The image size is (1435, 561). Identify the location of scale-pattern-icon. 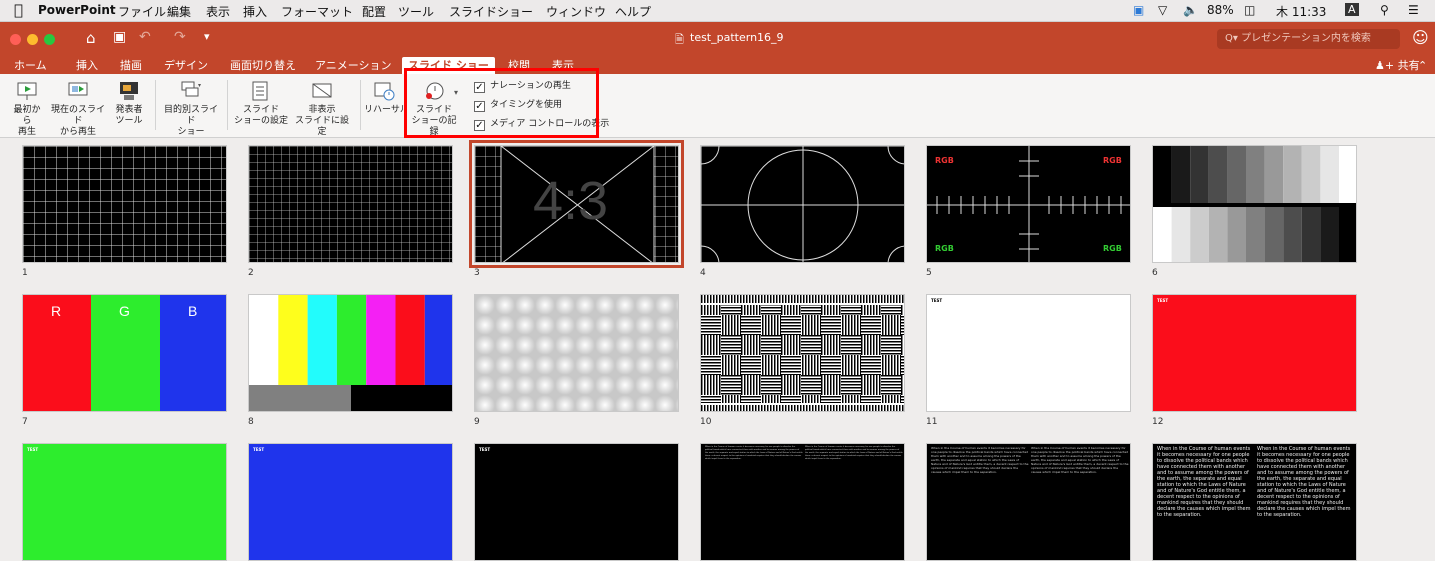
(1028, 204).